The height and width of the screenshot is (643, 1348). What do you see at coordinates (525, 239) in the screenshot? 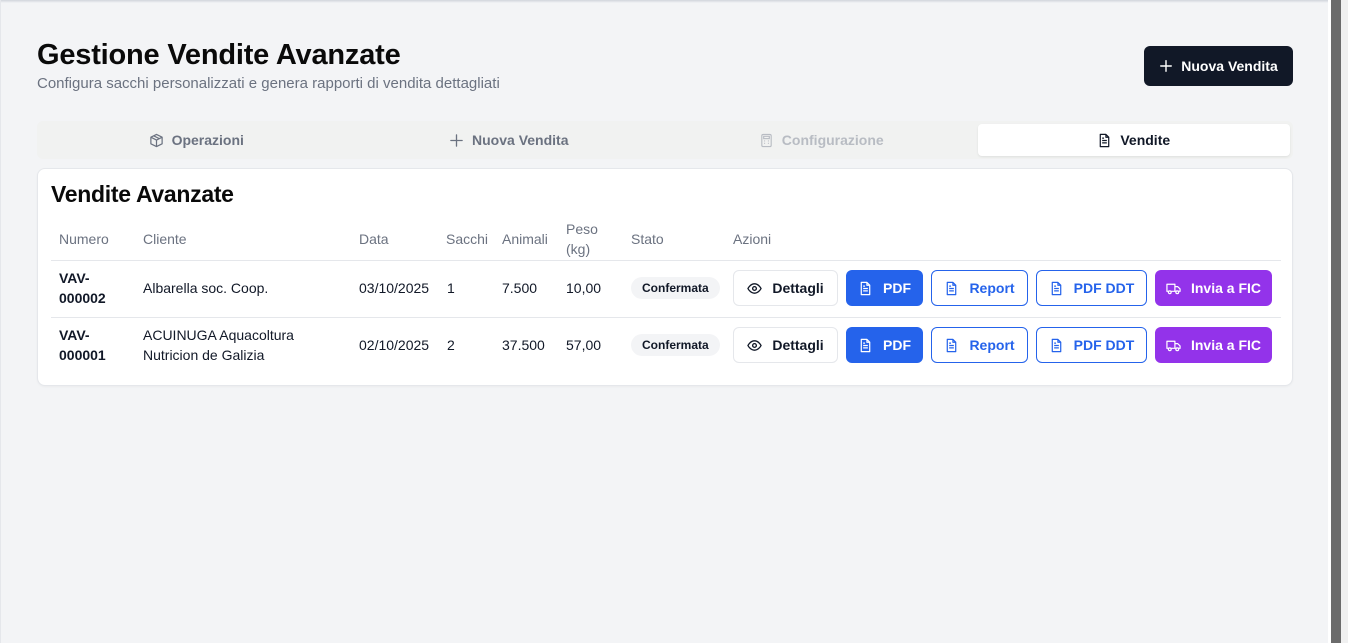
I see `column-header-animali: Animali` at bounding box center [525, 239].